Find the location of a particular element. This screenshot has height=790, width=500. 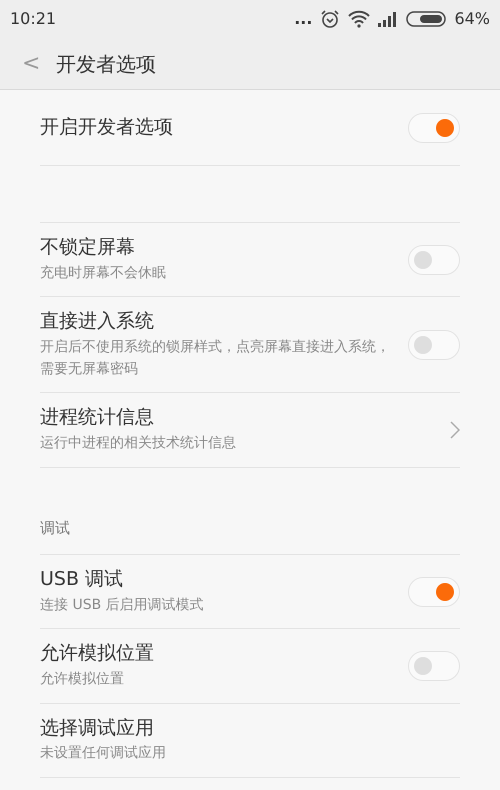

setting-title: 选择调试应用 is located at coordinates (97, 728).